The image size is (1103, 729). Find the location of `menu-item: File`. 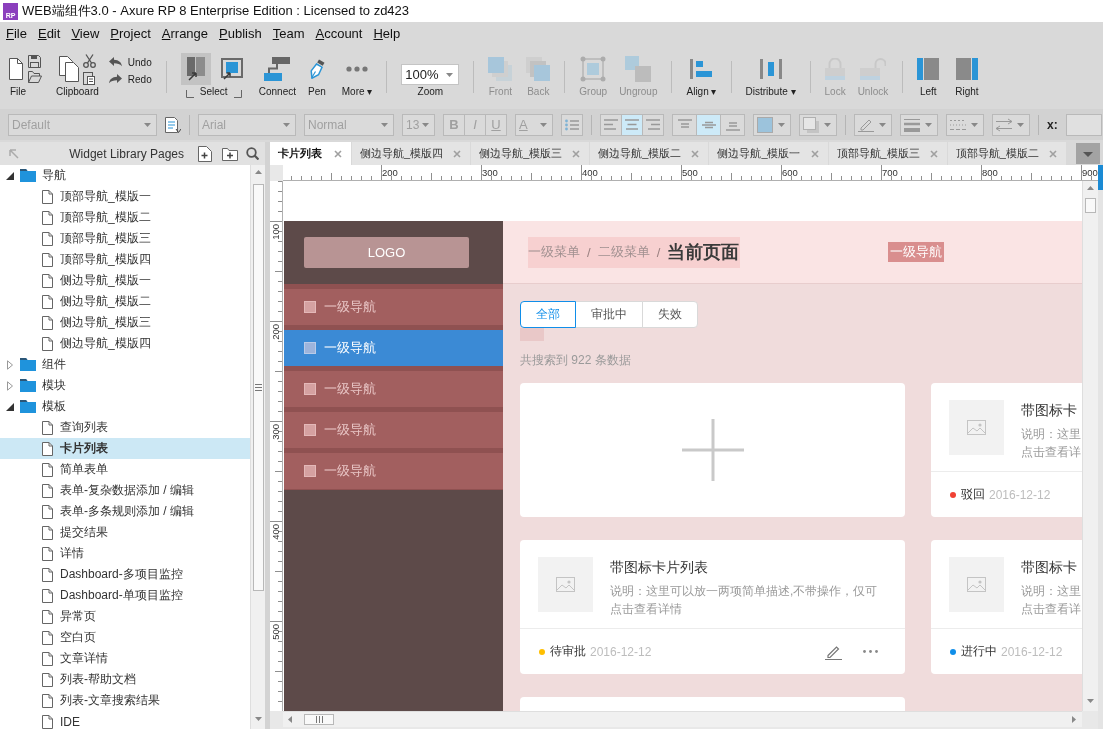

menu-item: File is located at coordinates (16, 33).